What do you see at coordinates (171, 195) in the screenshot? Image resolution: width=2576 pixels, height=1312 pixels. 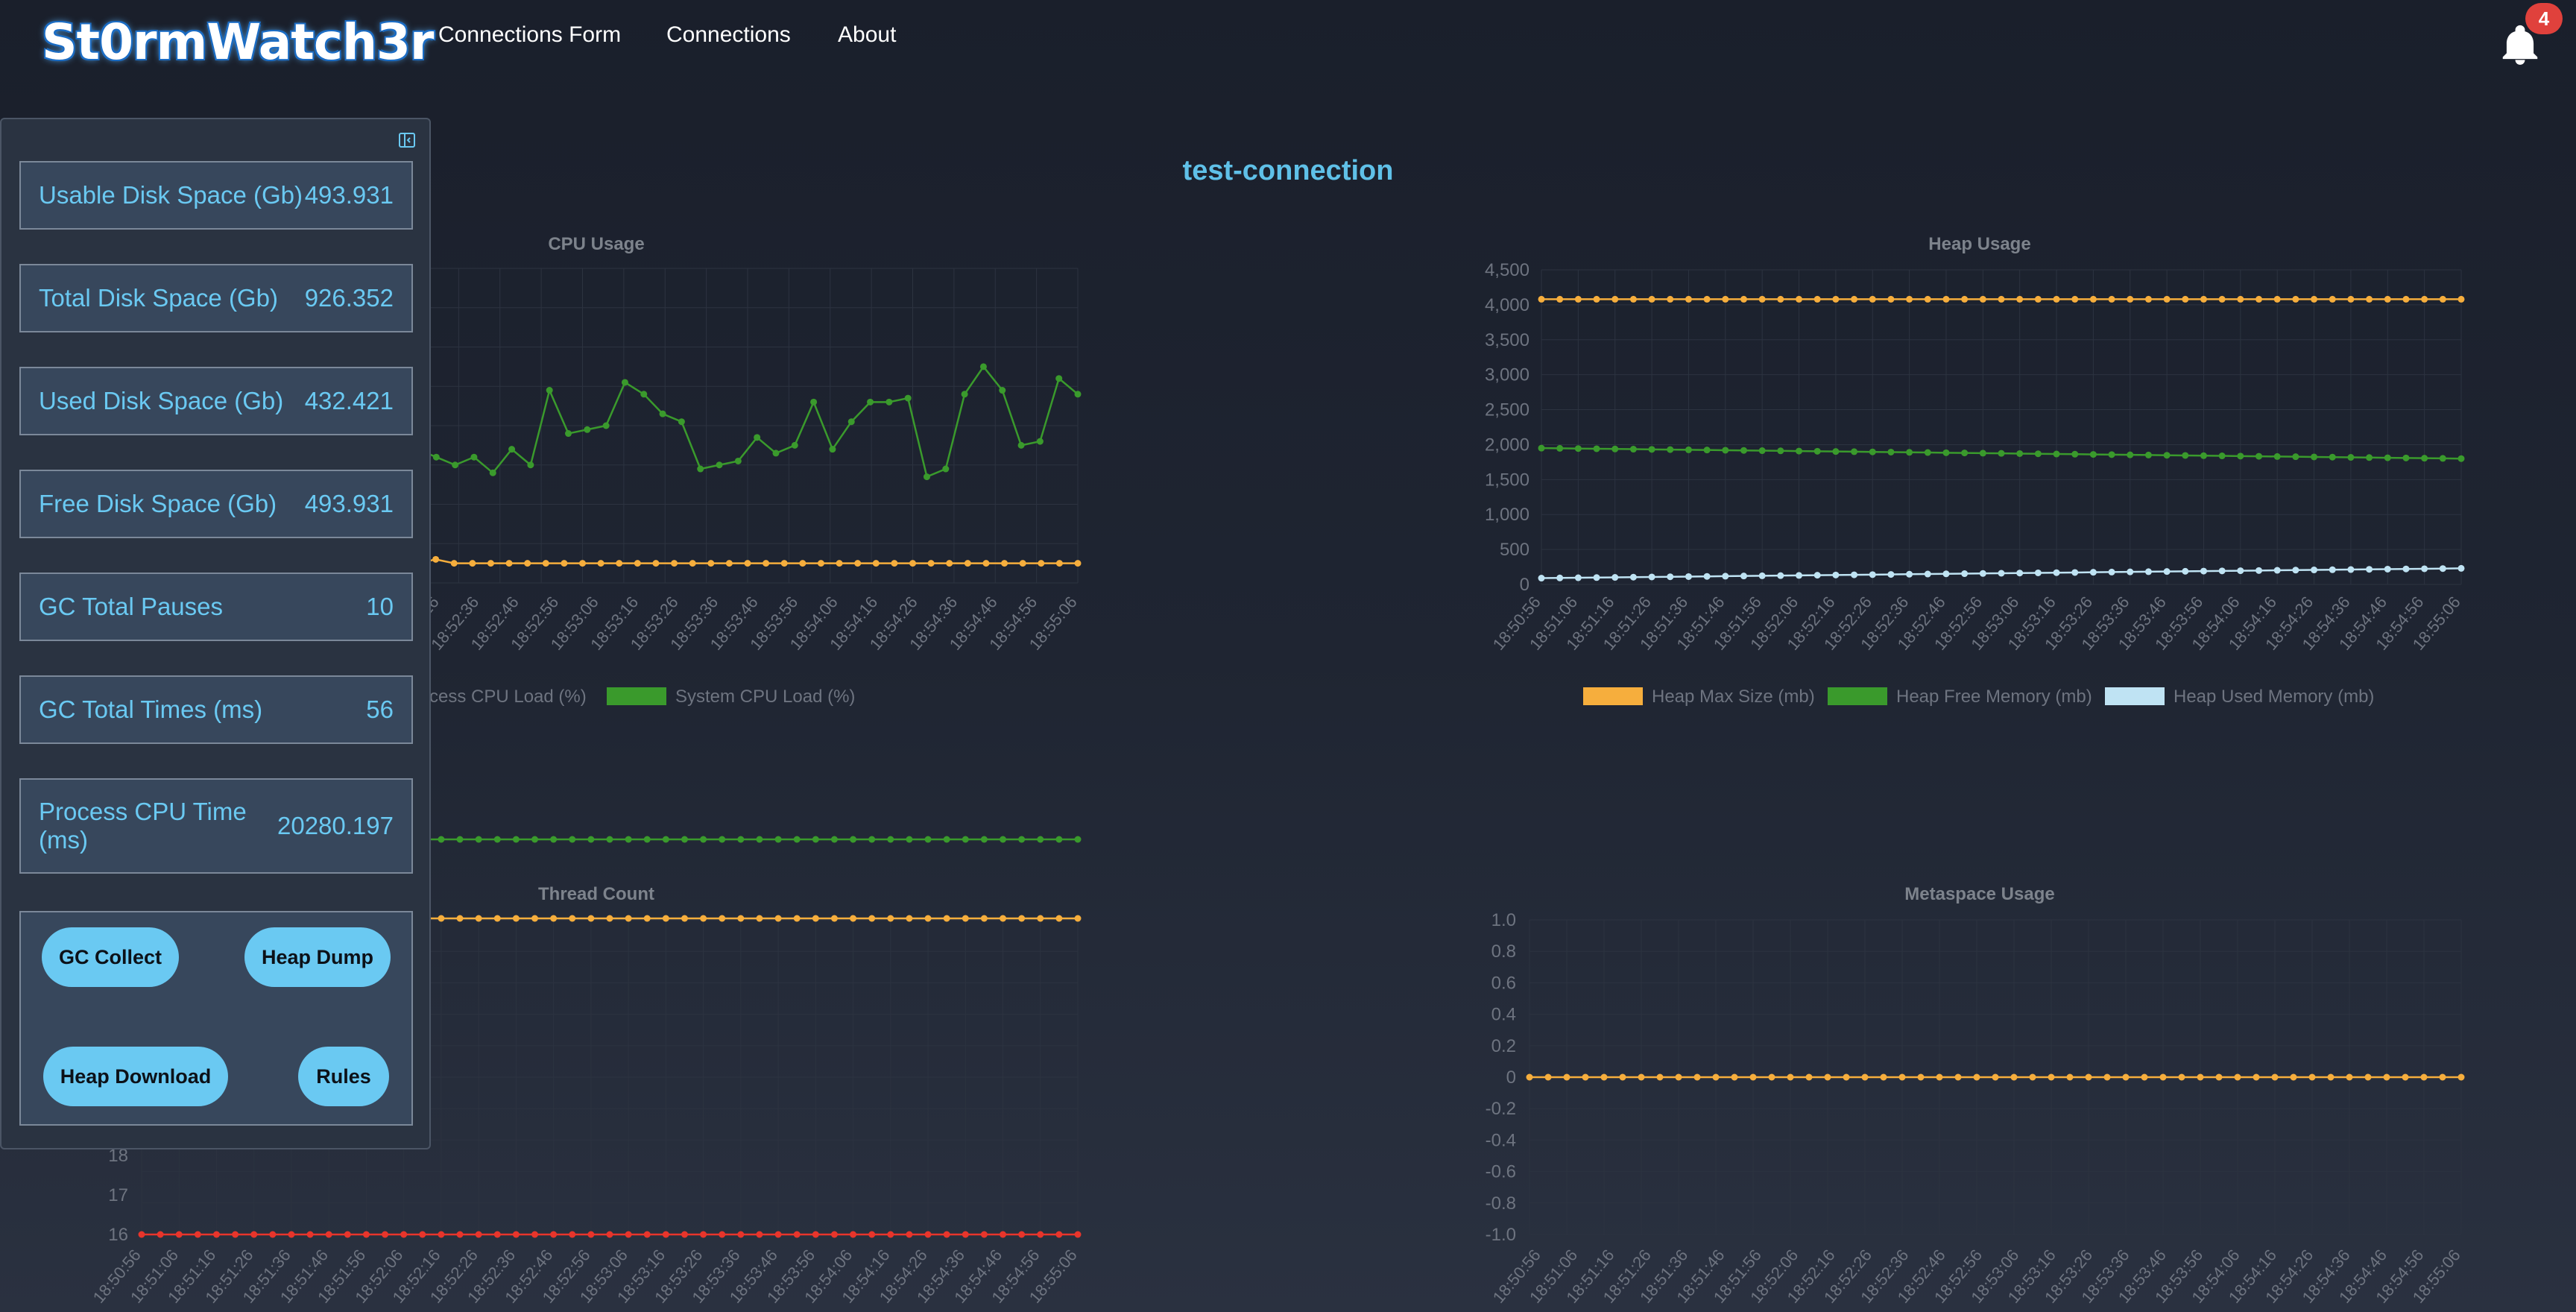 I see `stat-label: Usable Disk Space (Gb)` at bounding box center [171, 195].